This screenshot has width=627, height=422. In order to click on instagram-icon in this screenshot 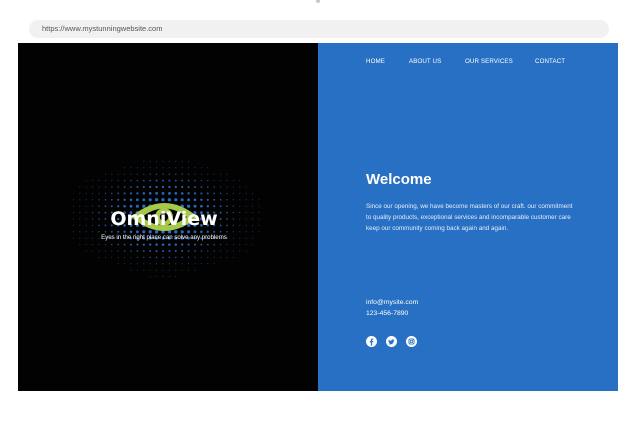, I will do `click(411, 341)`.